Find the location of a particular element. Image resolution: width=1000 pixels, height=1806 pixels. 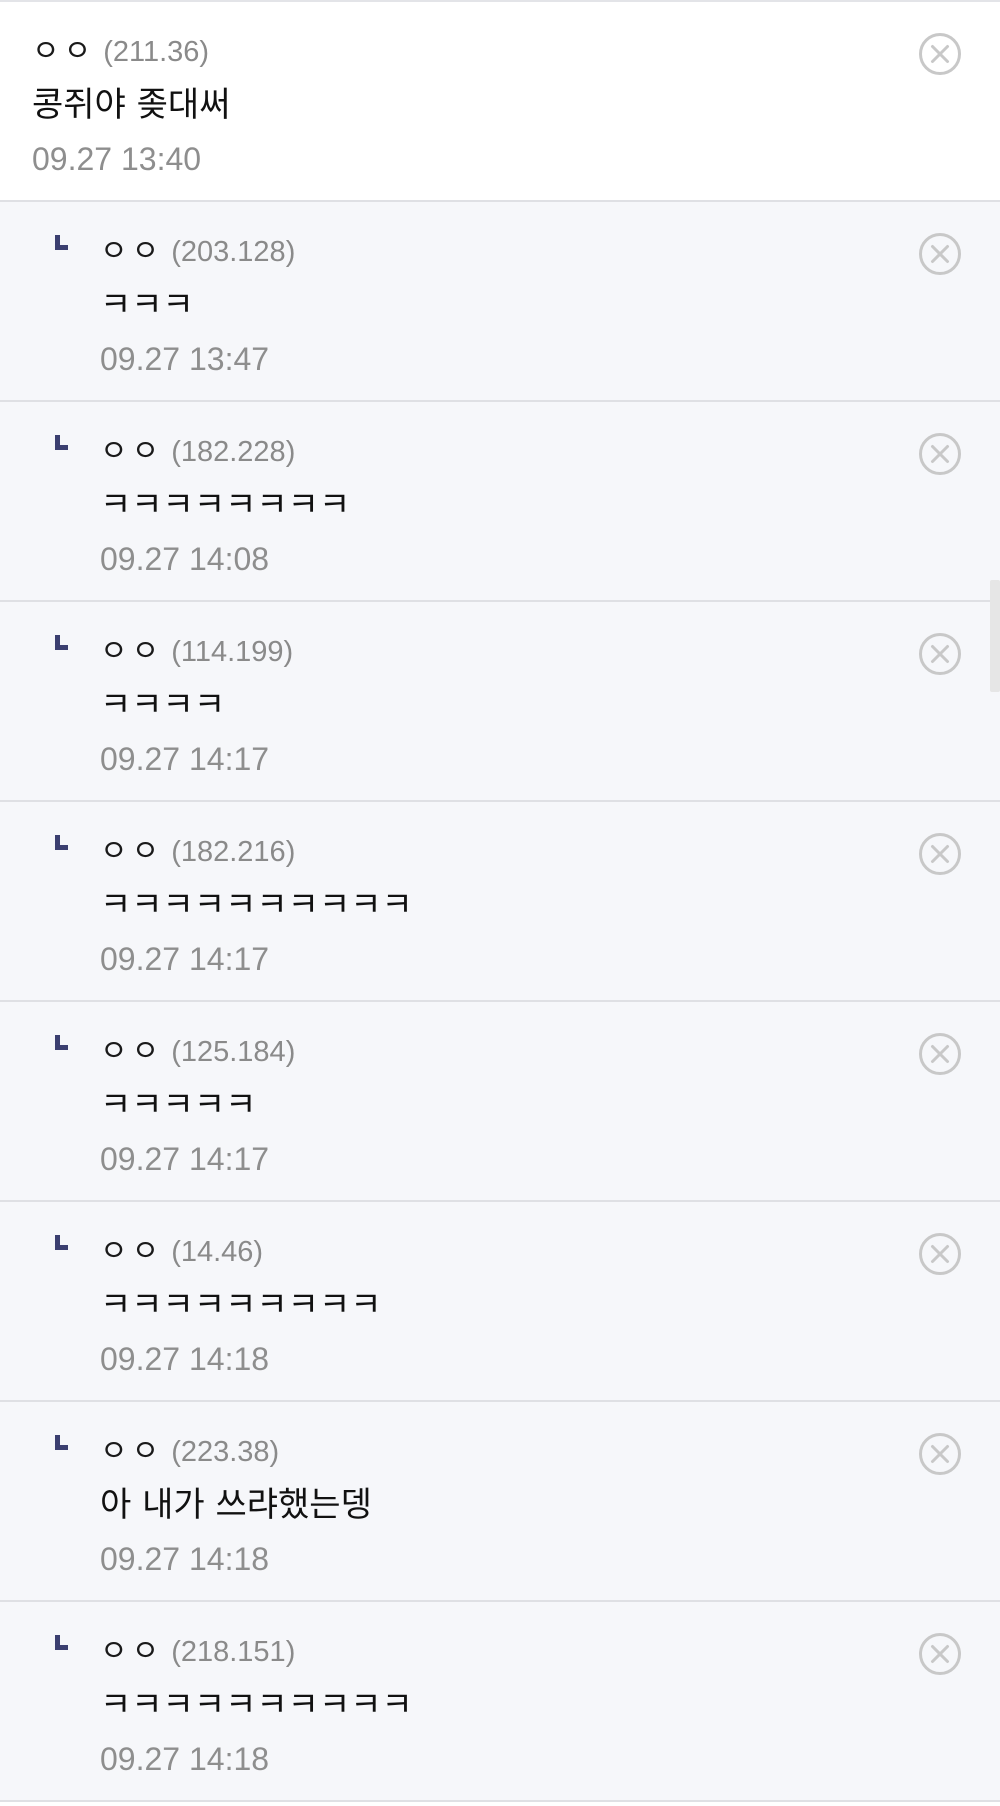

comment-body: ㅇㅇ (182.228) ㅋㅋㅋㅋㅋㅋㅋㅋ 09.27 14:08 is located at coordinates (225, 506).